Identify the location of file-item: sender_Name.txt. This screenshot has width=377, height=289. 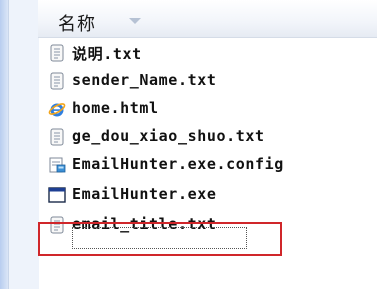
(207, 81).